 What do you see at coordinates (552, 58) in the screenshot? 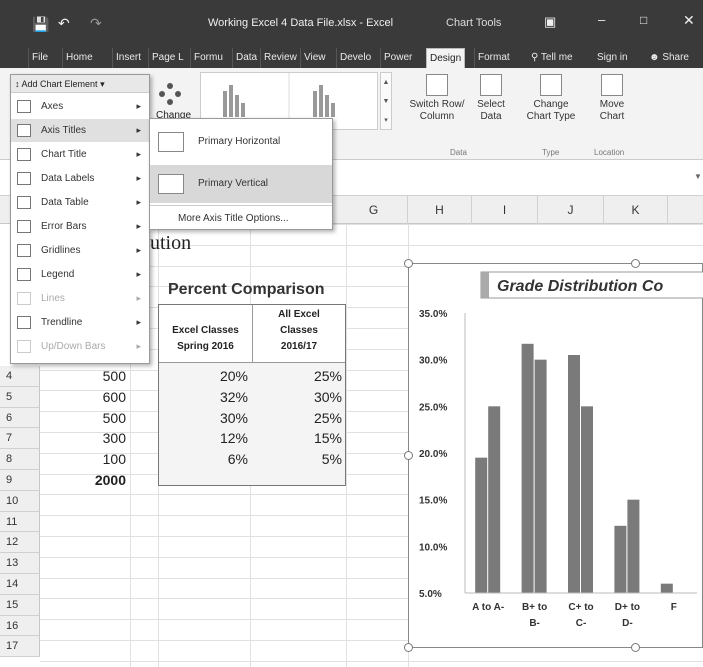
I see `tell-me-box: ⚲ Tell me` at bounding box center [552, 58].